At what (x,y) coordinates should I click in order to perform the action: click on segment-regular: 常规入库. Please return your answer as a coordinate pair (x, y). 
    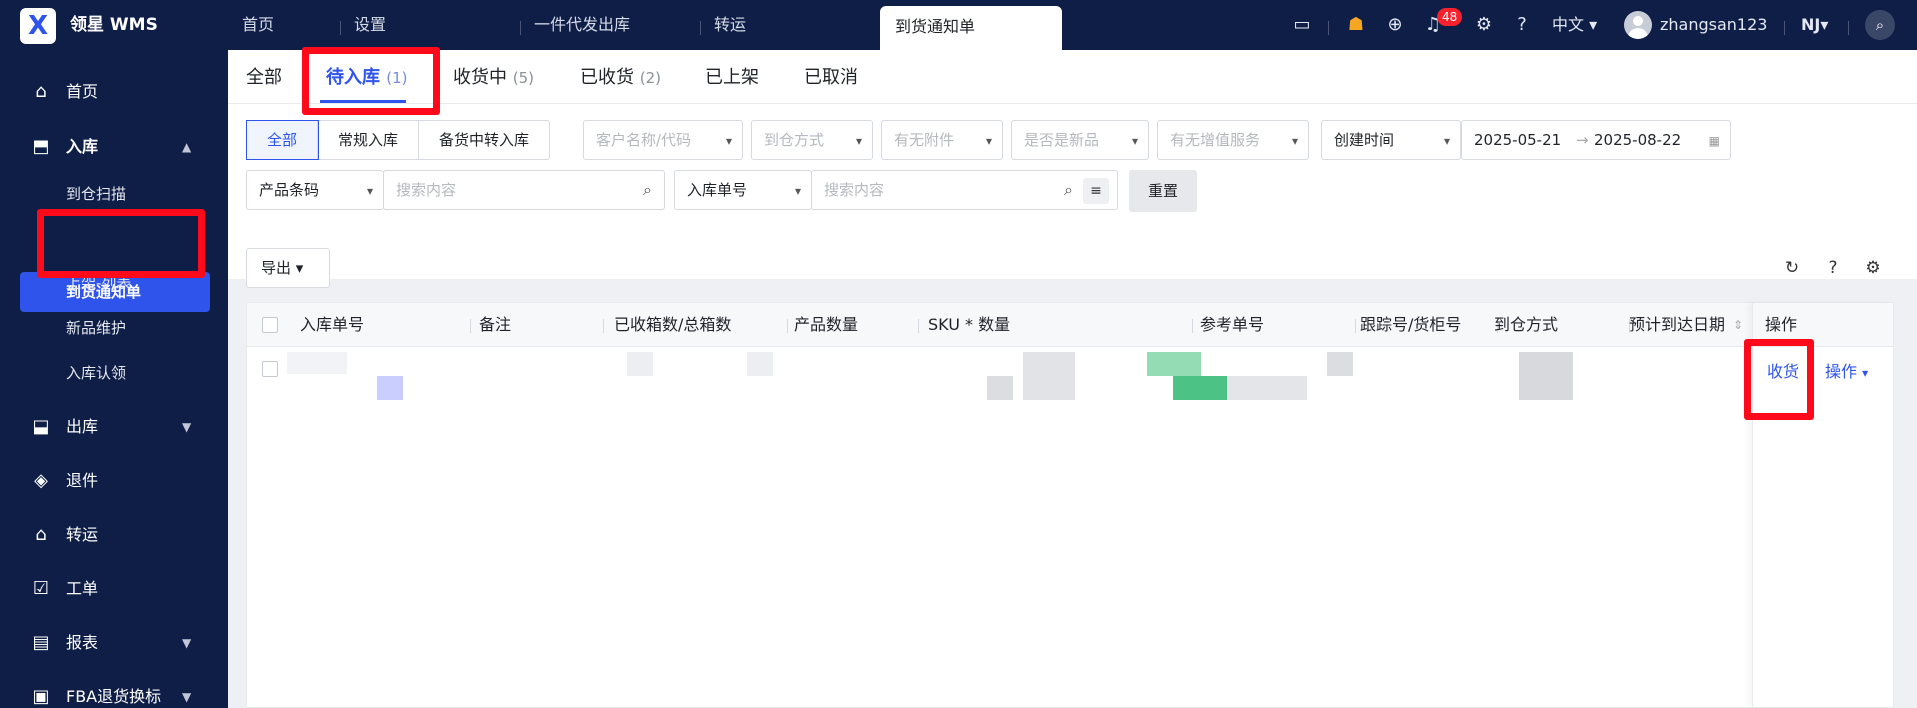
    Looking at the image, I should click on (369, 140).